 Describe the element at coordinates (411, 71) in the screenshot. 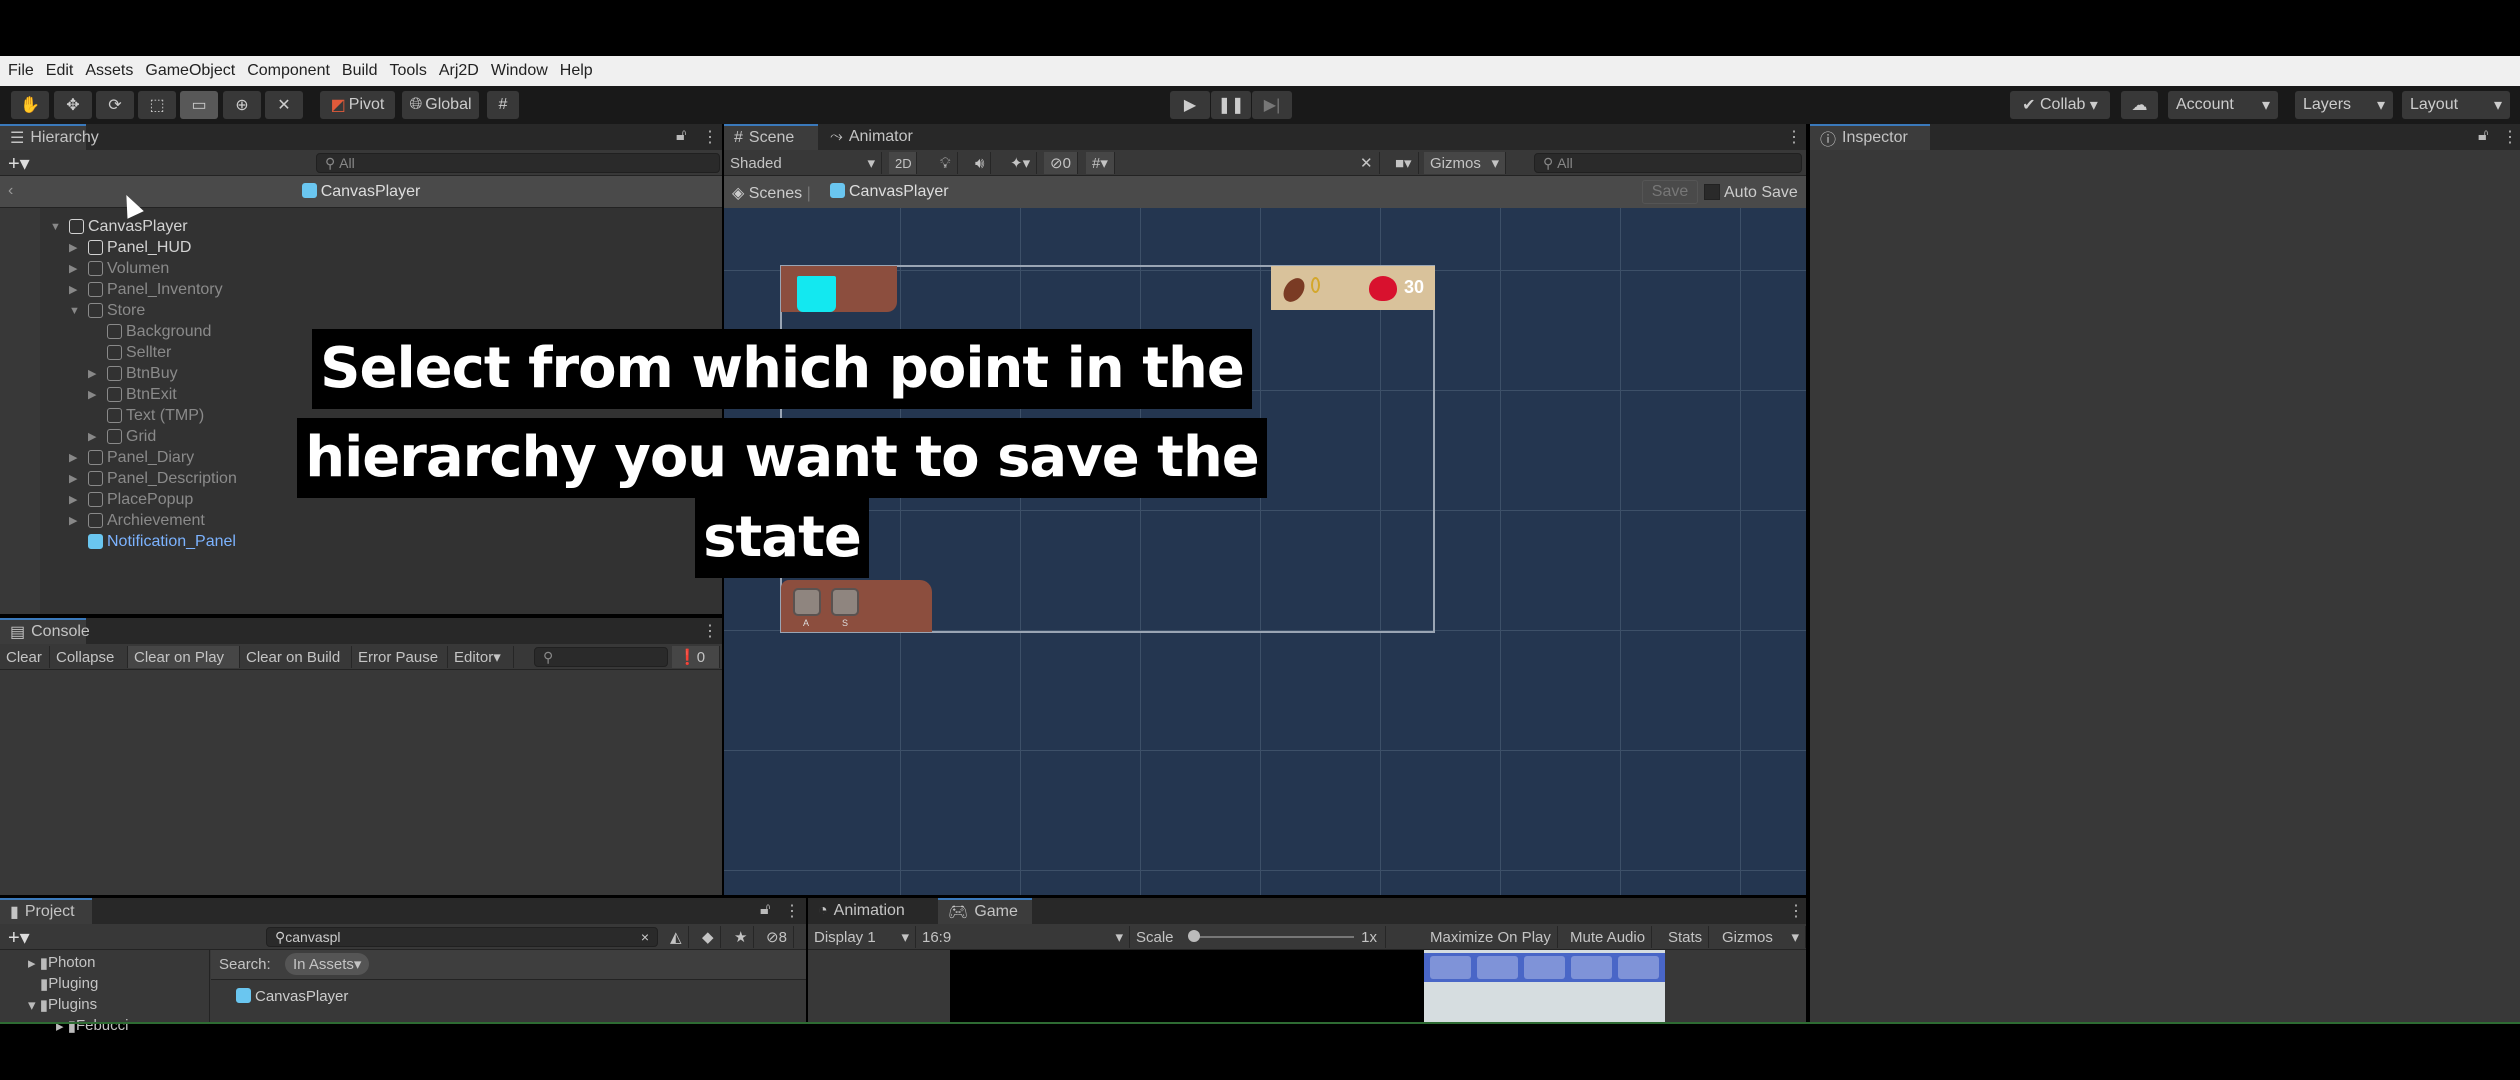

I see `menu-item-tools: Tools` at that location.